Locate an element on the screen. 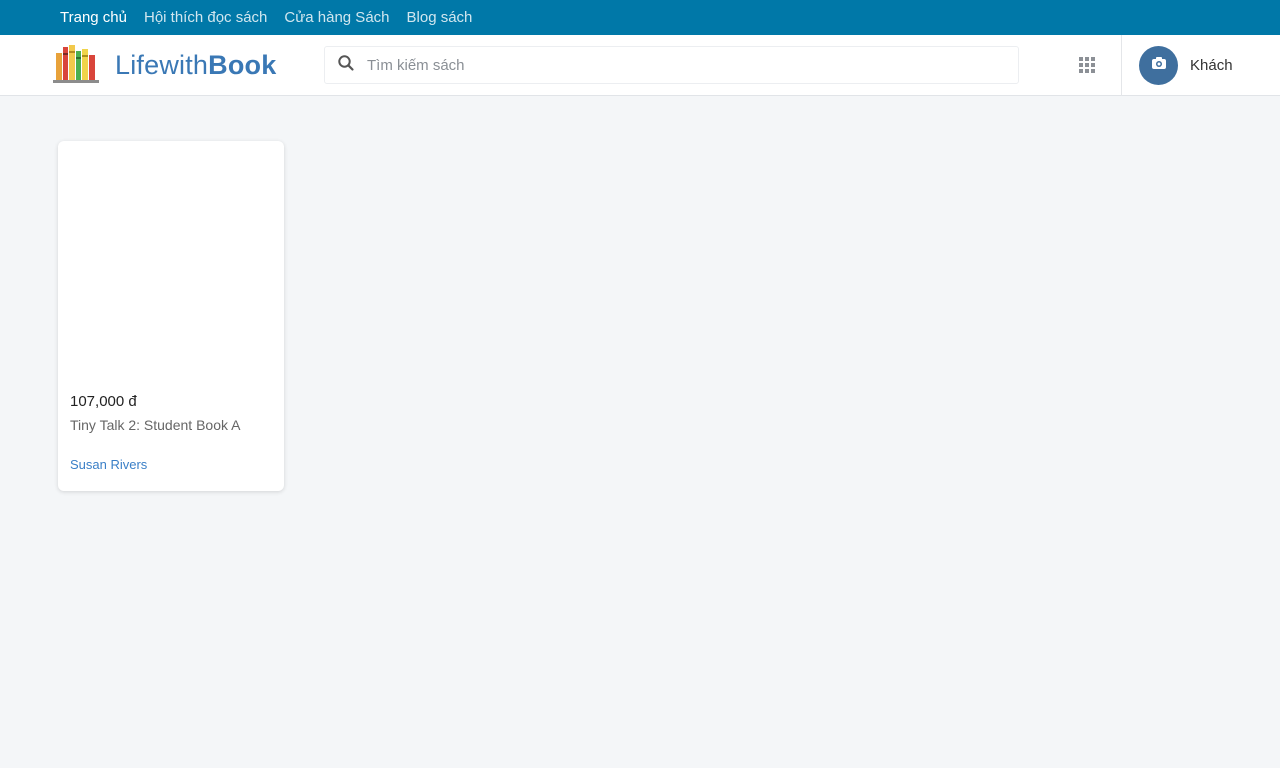 Image resolution: width=1280 pixels, height=768 pixels. logo-text-light: Lifewith is located at coordinates (162, 64).